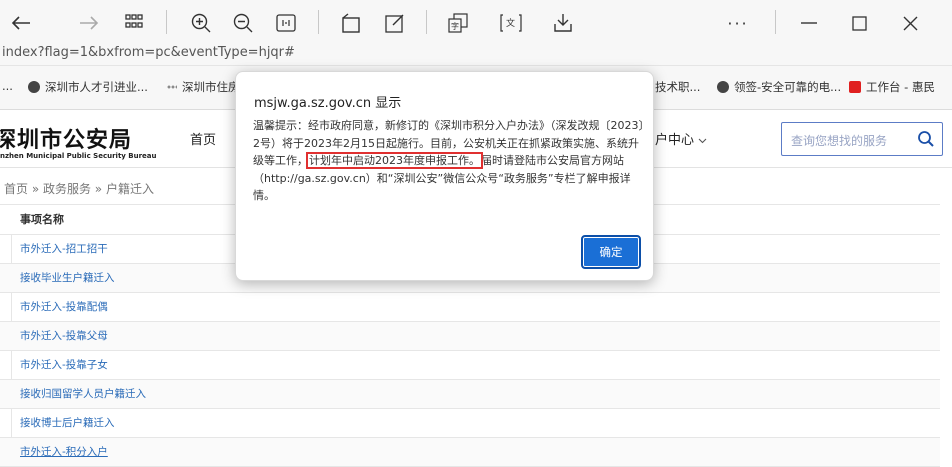 This screenshot has height=467, width=952. I want to click on nav-user-center-link: 户中心, so click(681, 138).